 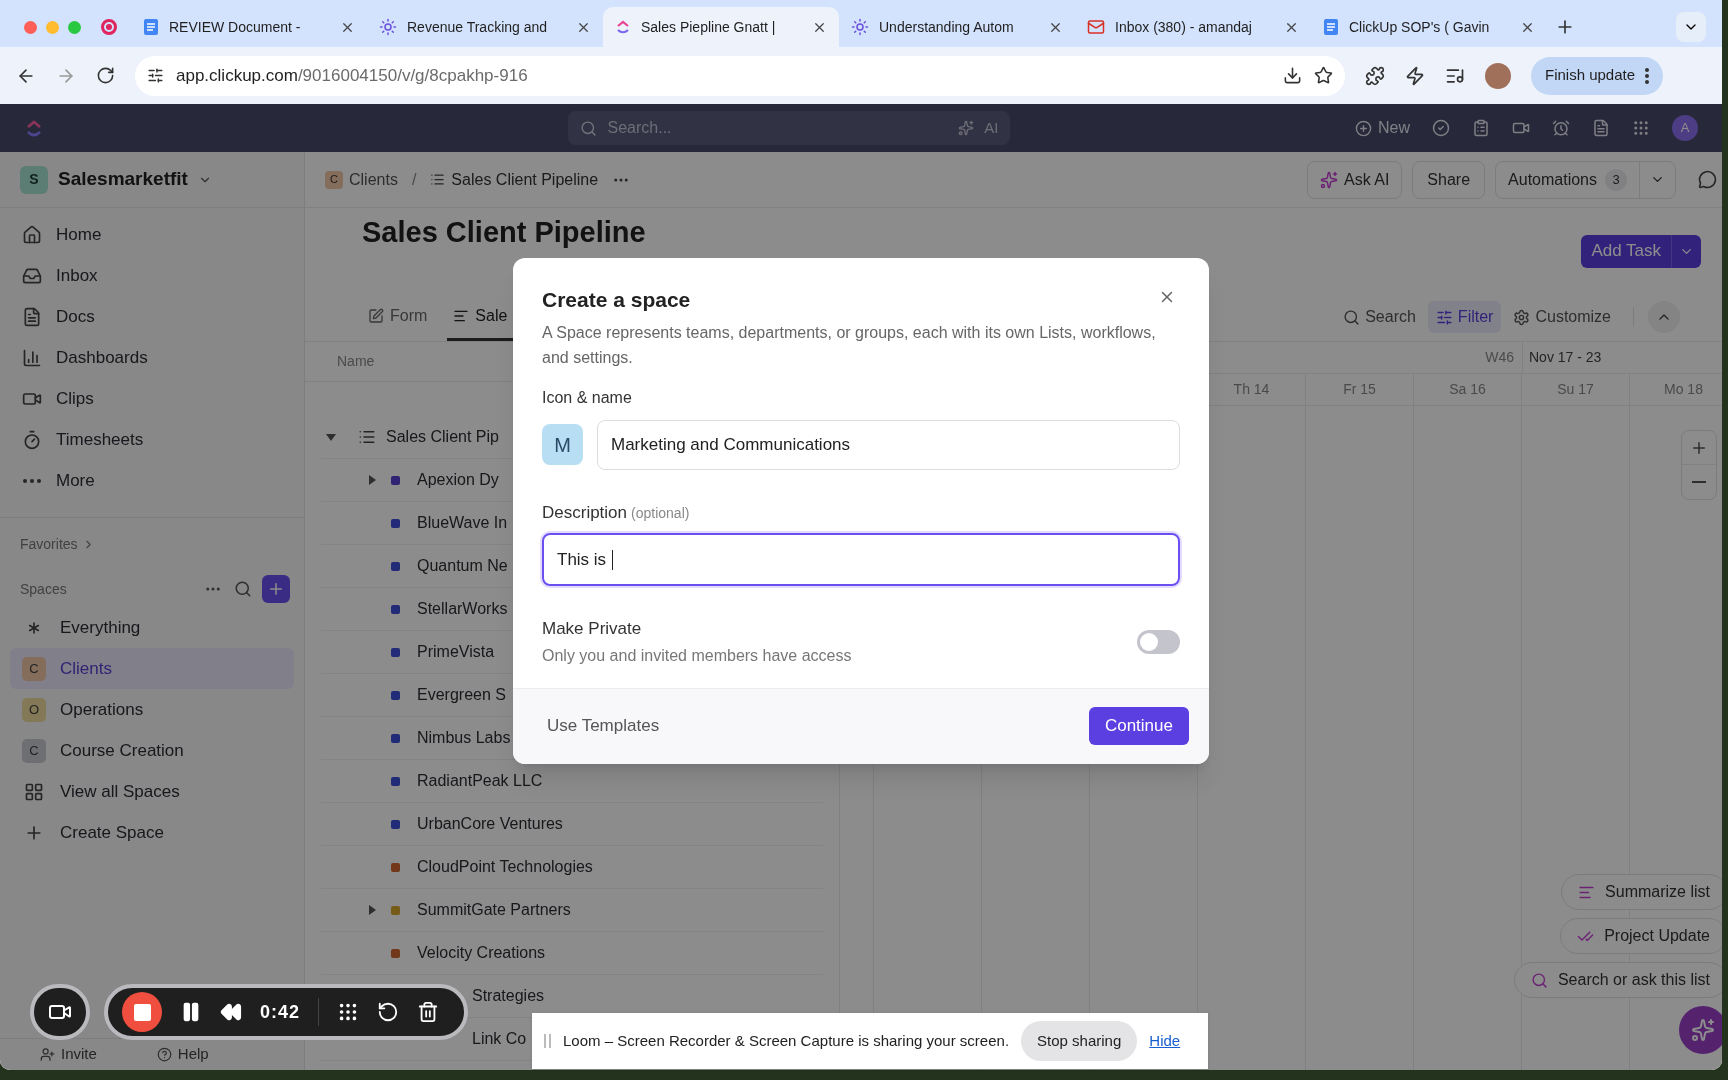 I want to click on task-name: Nimbus Labs, so click(x=464, y=738).